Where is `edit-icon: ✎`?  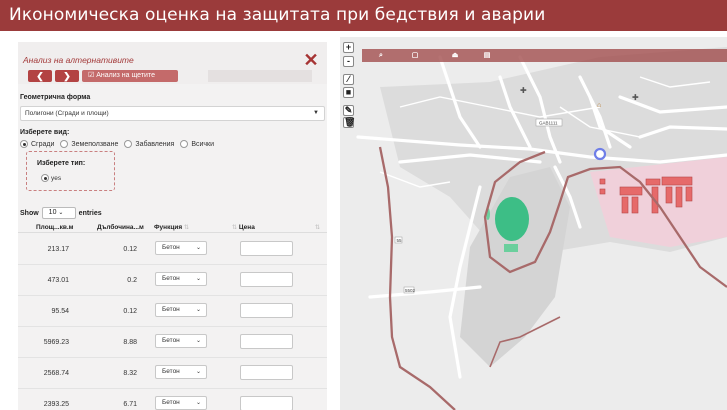 edit-icon: ✎ is located at coordinates (348, 110).